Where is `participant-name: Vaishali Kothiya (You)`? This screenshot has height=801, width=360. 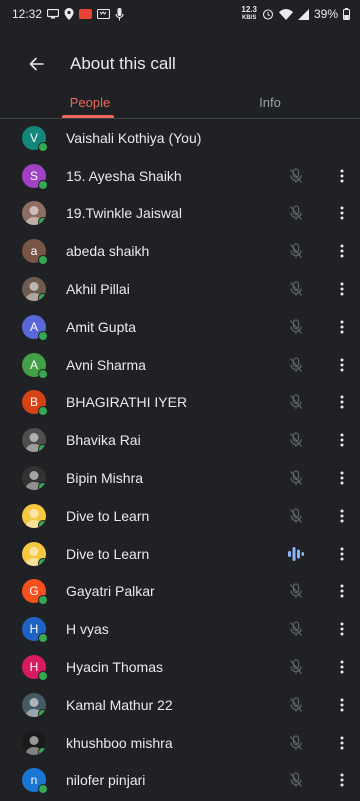 participant-name: Vaishali Kothiya (You) is located at coordinates (134, 137).